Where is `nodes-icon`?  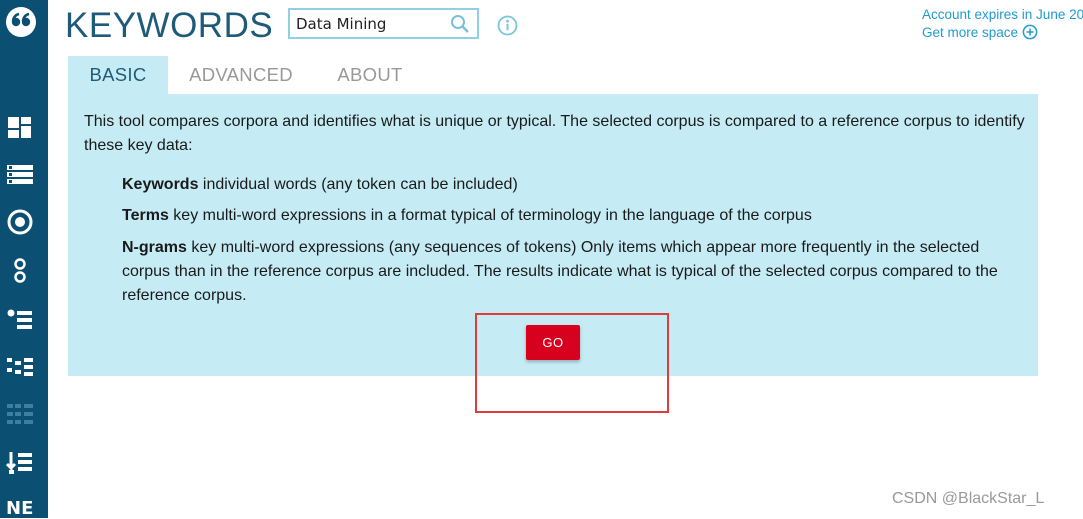
nodes-icon is located at coordinates (20, 270).